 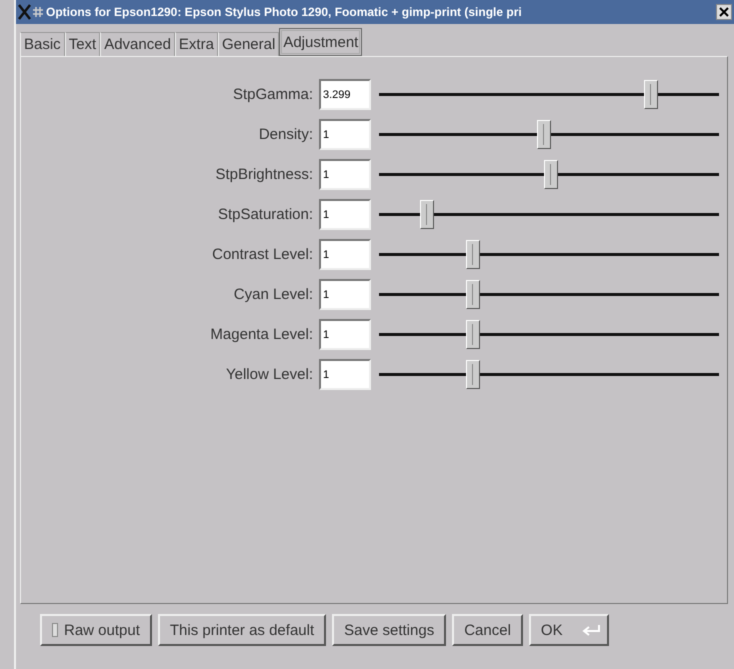 What do you see at coordinates (268, 374) in the screenshot?
I see `option-label: Yellow Level:` at bounding box center [268, 374].